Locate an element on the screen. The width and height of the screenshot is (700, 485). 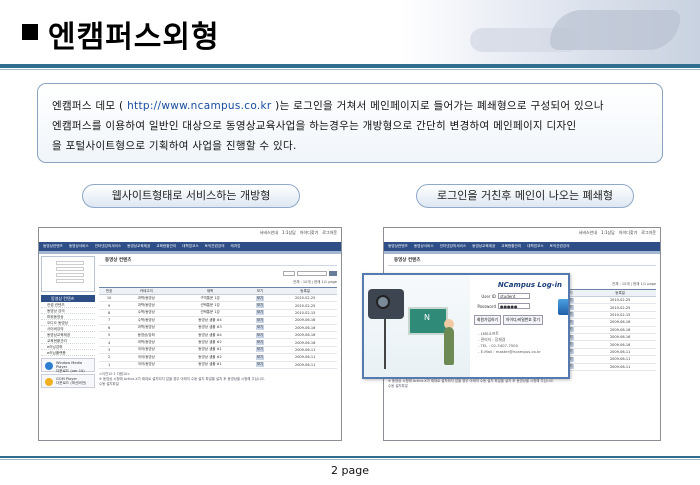
user-id-input: student is located at coordinates (514, 296).